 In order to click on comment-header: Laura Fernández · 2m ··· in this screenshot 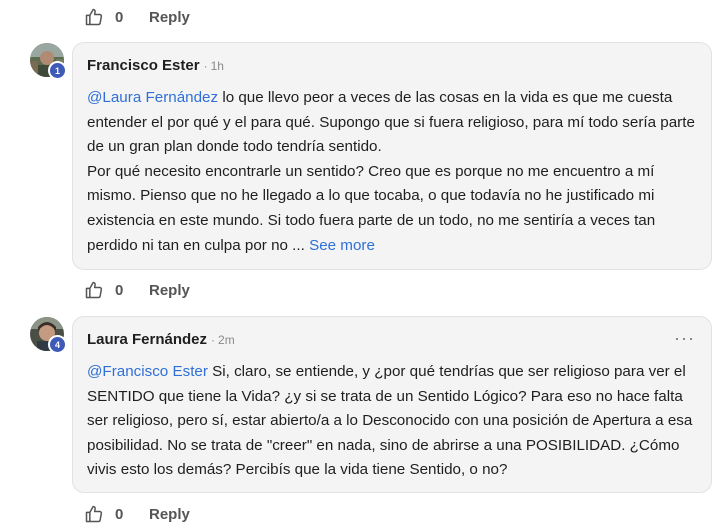, I will do `click(391, 341)`.